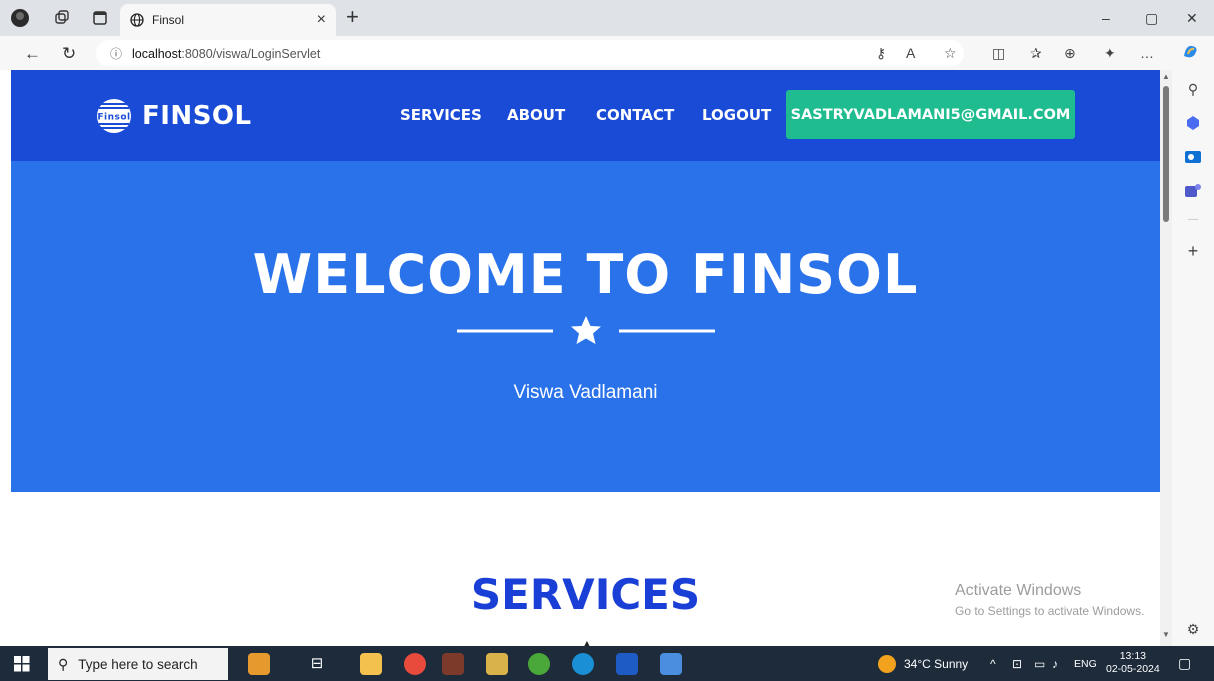 This screenshot has height=681, width=1214. What do you see at coordinates (1110, 53) in the screenshot?
I see `extensions-icon: ✦` at bounding box center [1110, 53].